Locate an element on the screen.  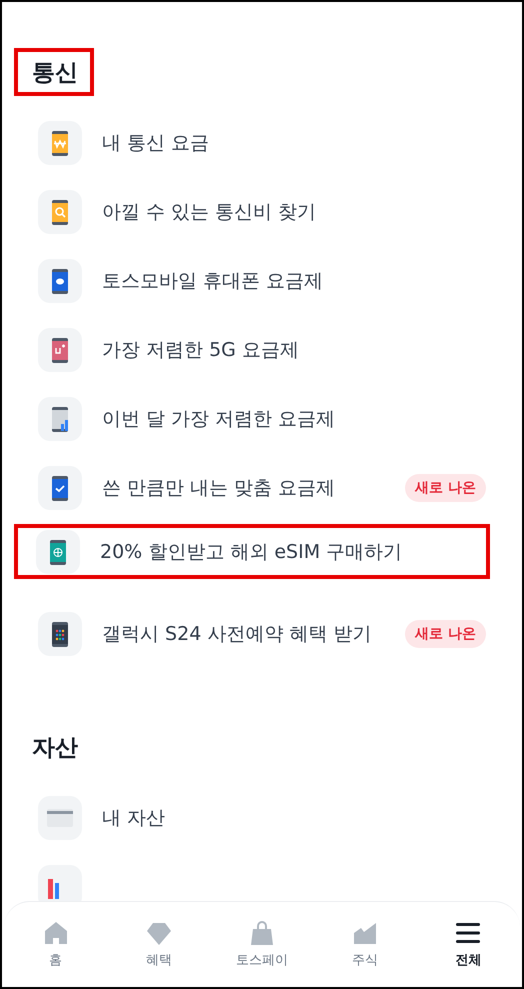
tab: 혜택 is located at coordinates (158, 943).